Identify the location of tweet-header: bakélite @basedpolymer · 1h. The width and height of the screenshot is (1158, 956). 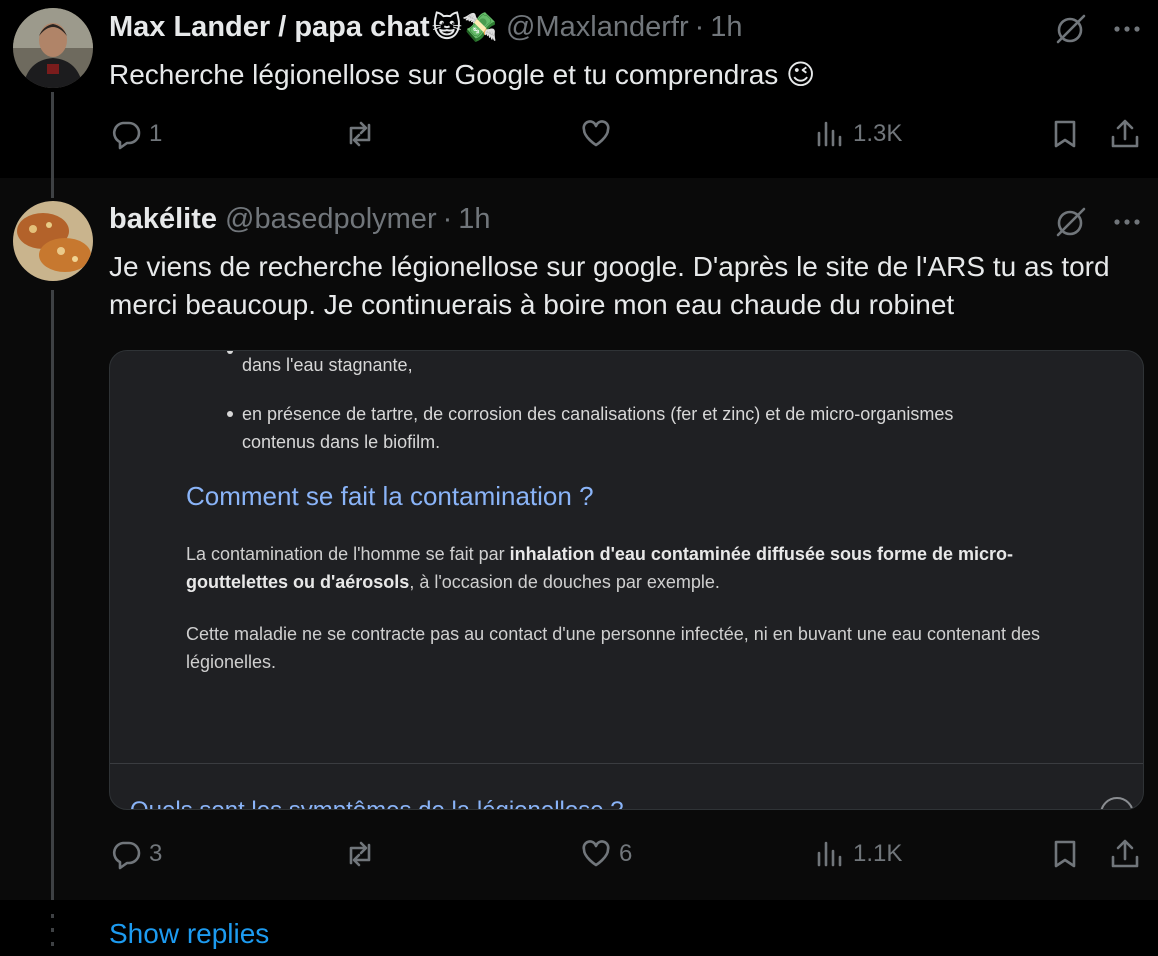
(300, 219).